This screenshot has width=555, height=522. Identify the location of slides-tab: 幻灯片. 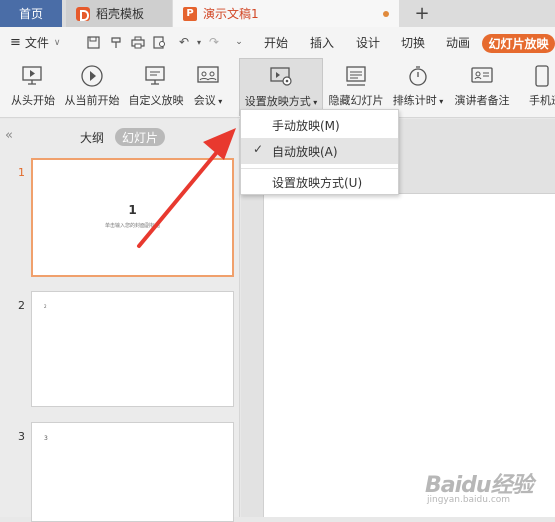
(140, 137).